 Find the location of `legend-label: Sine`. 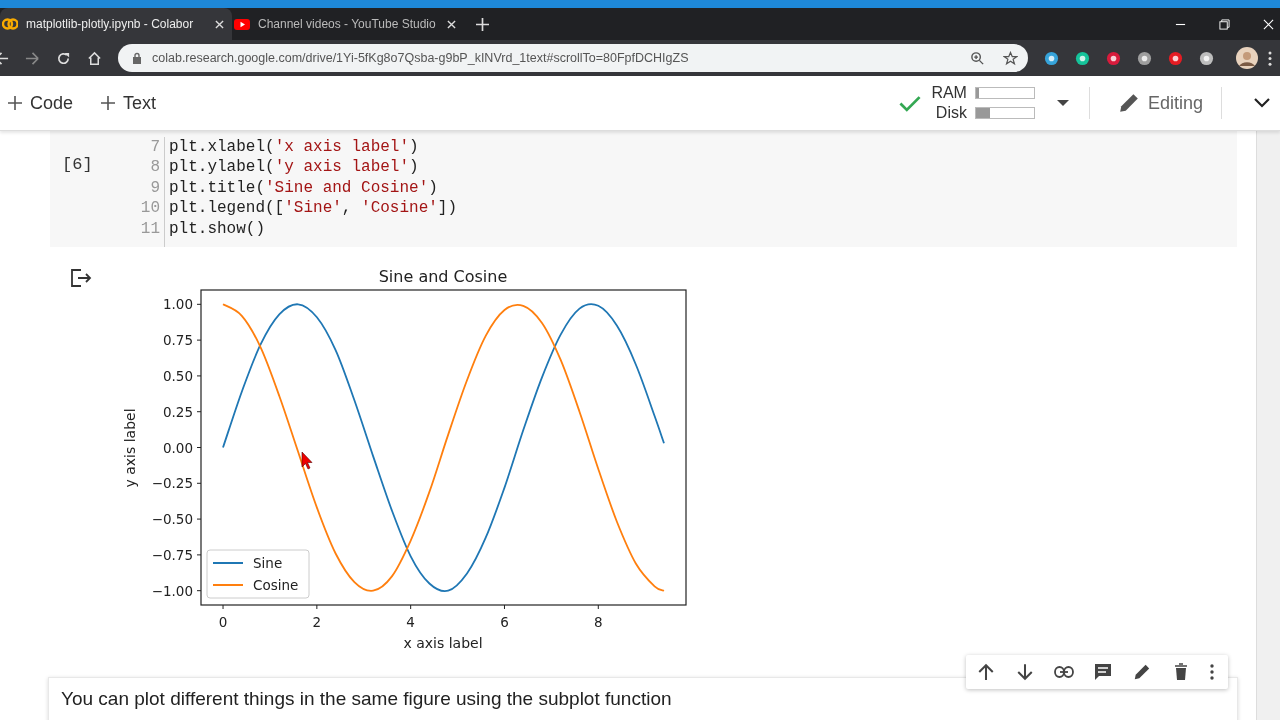

legend-label: Sine is located at coordinates (268, 563).